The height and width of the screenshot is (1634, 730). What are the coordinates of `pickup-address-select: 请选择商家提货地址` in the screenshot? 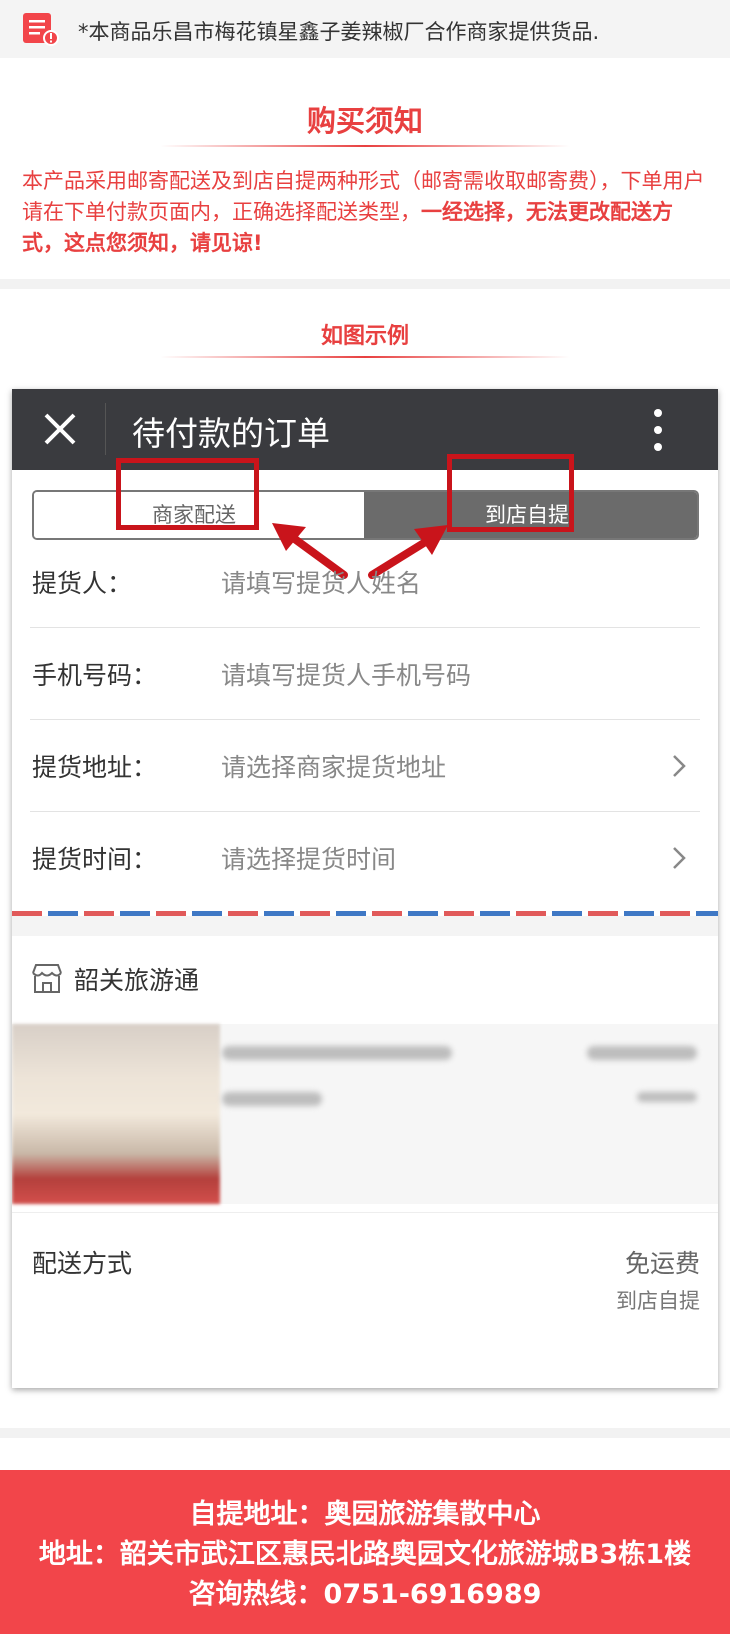 It's located at (333, 766).